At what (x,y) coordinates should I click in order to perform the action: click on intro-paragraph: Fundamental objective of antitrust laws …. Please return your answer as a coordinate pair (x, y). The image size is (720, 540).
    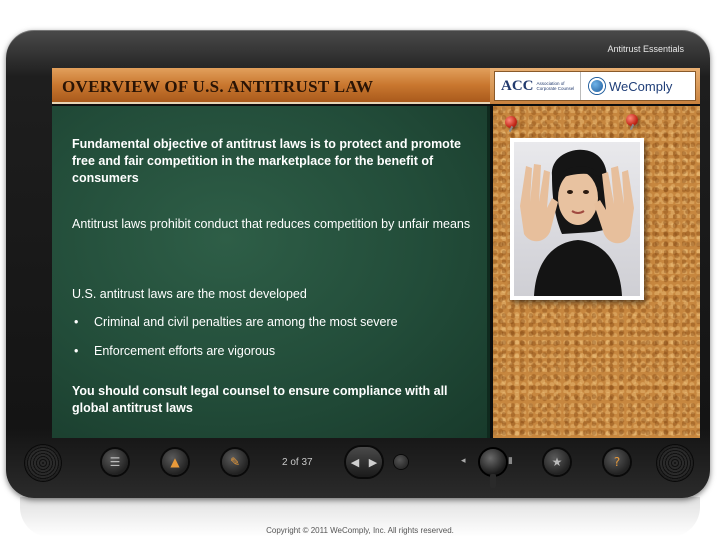
    Looking at the image, I should click on (266, 161).